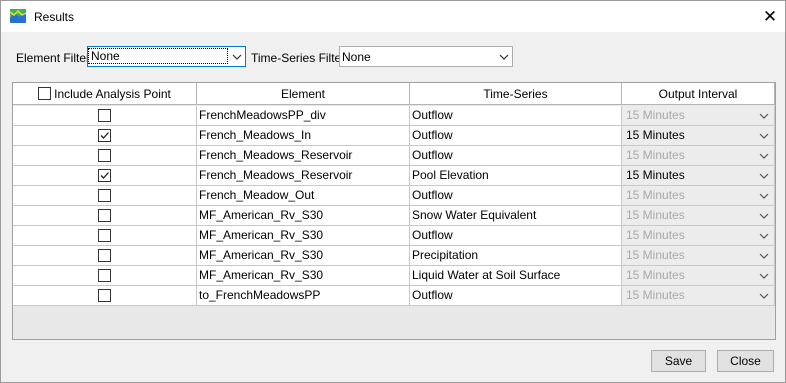 Image resolution: width=786 pixels, height=383 pixels. Describe the element at coordinates (54, 17) in the screenshot. I see `window-title: Results` at that location.